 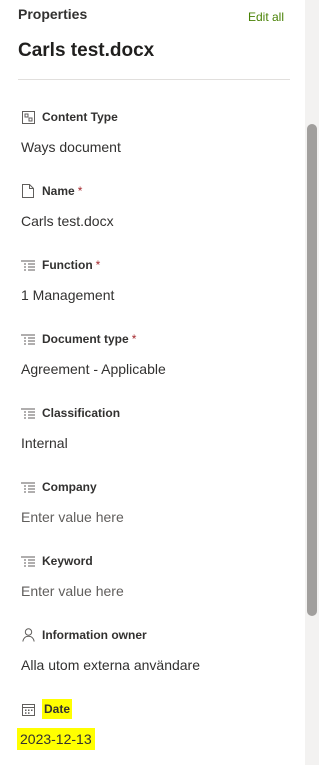 I want to click on classification-value: Internal, so click(x=44, y=443).